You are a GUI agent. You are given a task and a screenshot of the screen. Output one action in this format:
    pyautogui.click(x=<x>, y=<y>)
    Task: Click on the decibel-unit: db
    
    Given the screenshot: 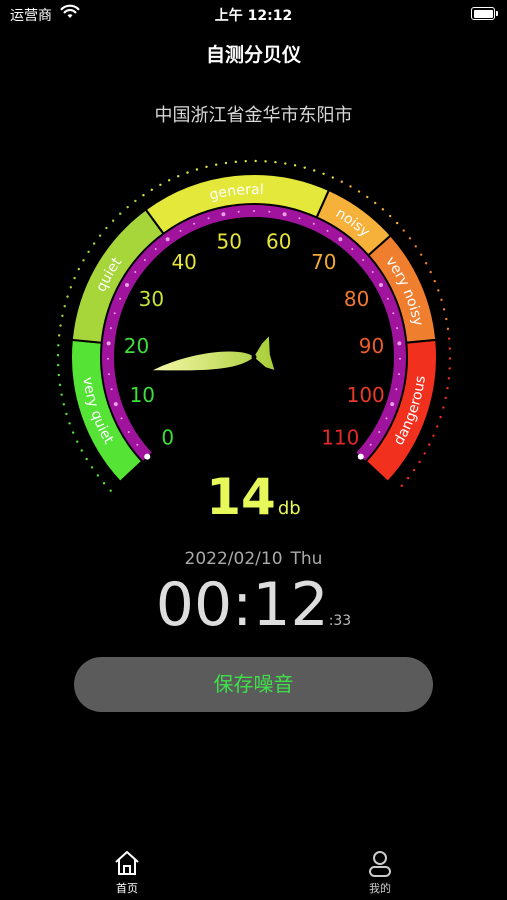 What is the action you would take?
    pyautogui.click(x=289, y=508)
    